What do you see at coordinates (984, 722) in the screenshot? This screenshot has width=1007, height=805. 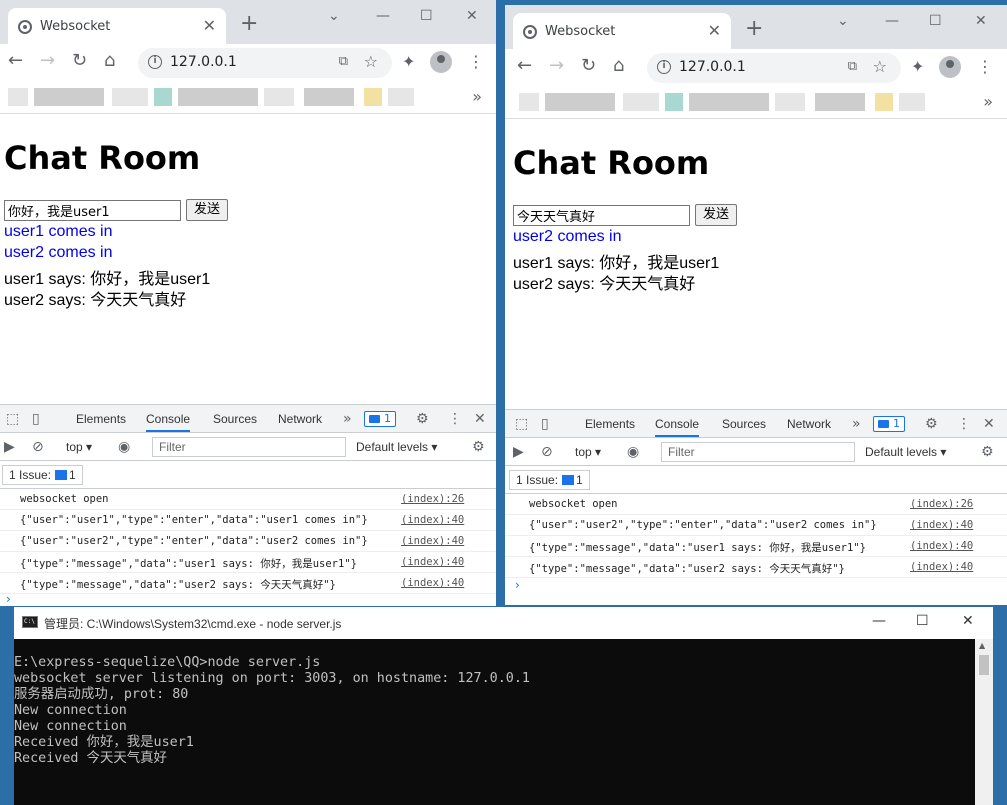 I see `scrollbar: ▲` at bounding box center [984, 722].